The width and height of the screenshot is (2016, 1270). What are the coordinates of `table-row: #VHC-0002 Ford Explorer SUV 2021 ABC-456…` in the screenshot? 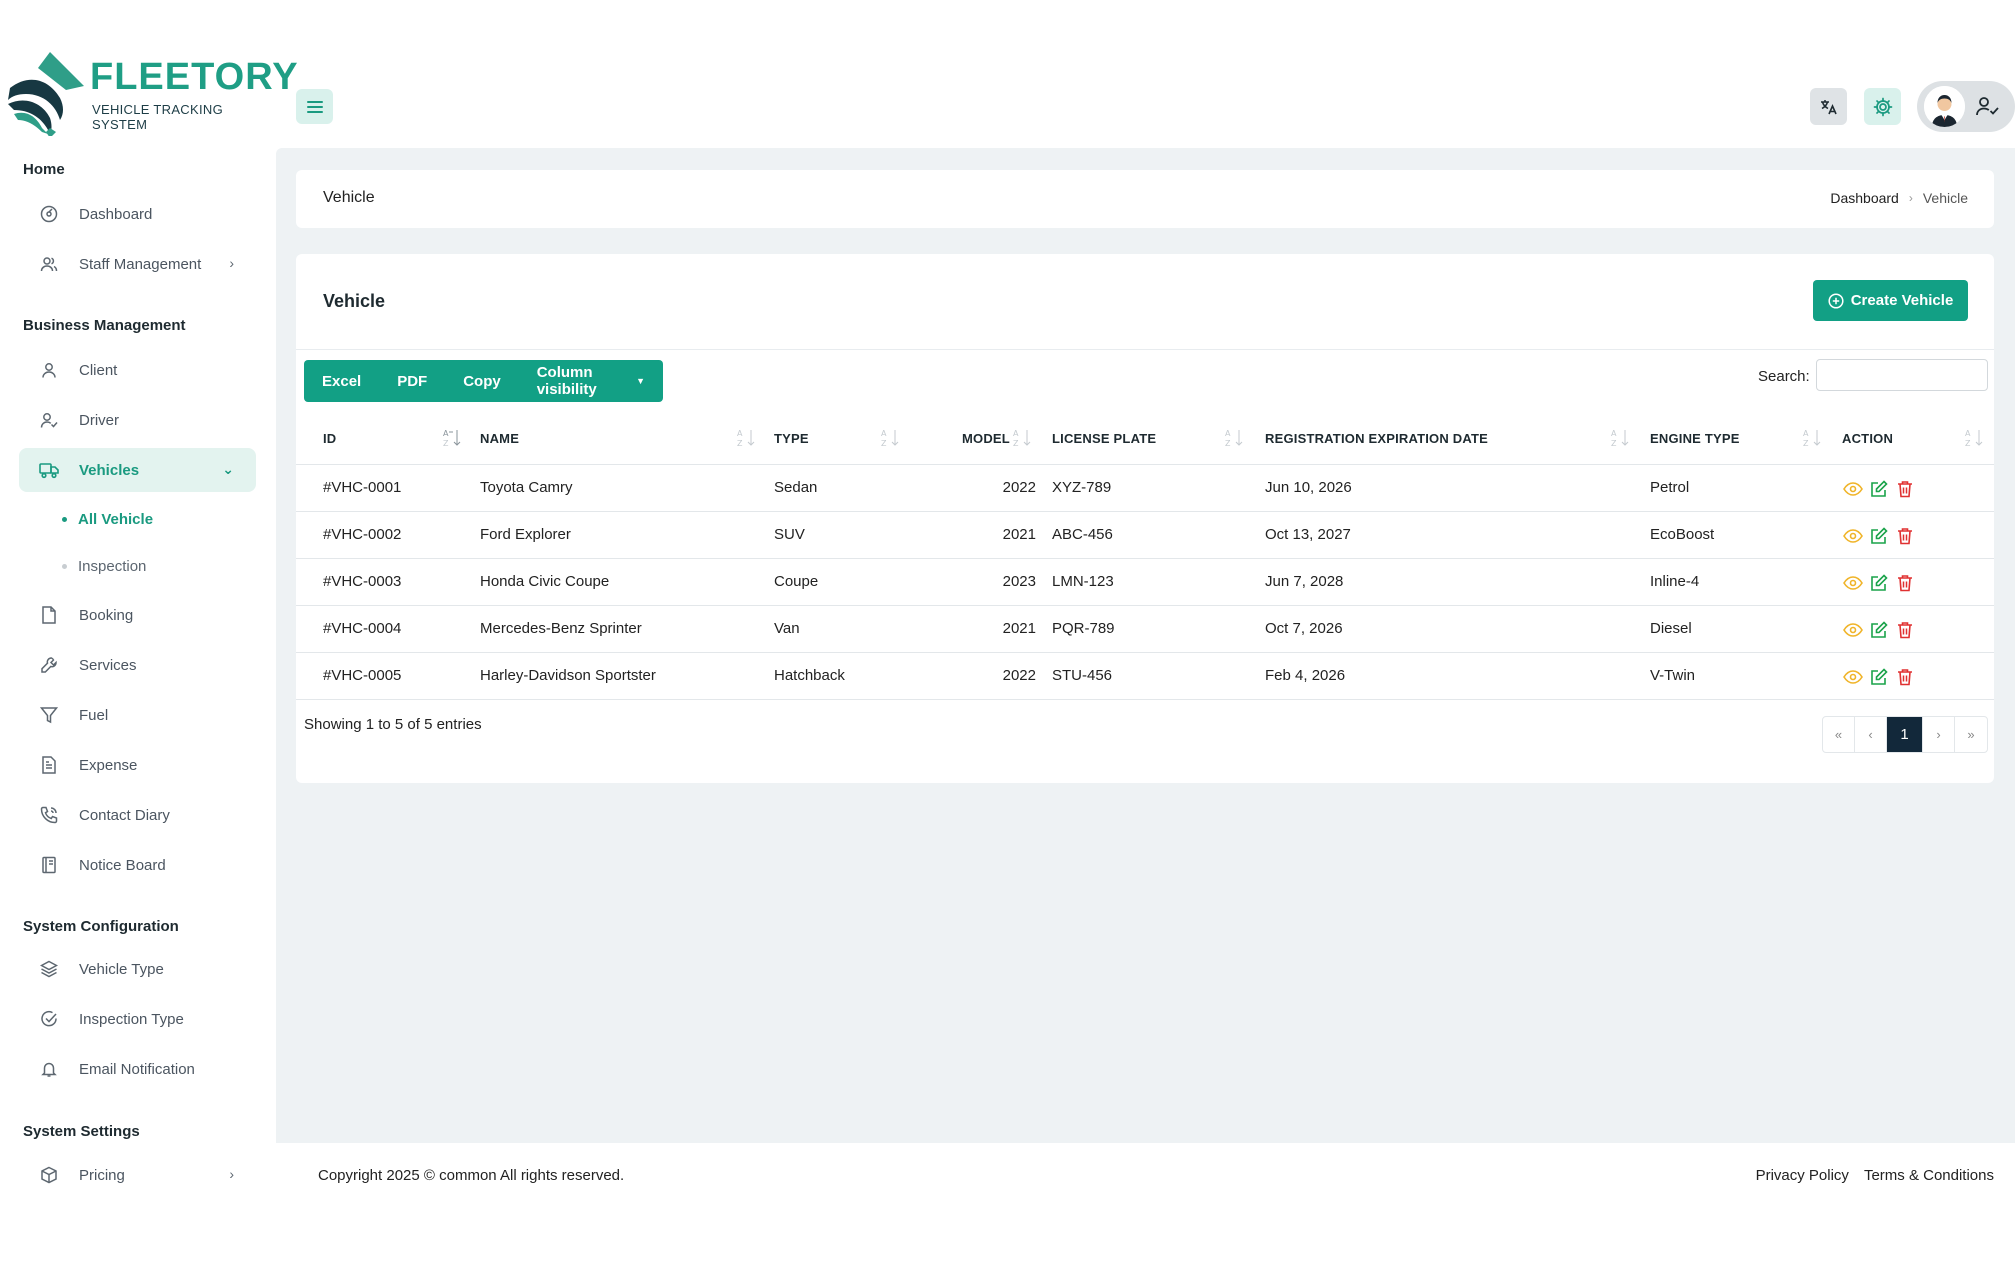 It's located at (1145, 535).